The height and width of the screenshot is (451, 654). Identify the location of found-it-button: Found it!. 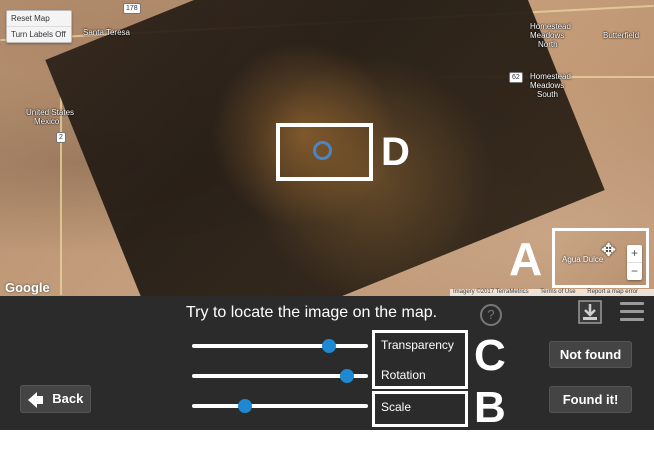
(590, 399).